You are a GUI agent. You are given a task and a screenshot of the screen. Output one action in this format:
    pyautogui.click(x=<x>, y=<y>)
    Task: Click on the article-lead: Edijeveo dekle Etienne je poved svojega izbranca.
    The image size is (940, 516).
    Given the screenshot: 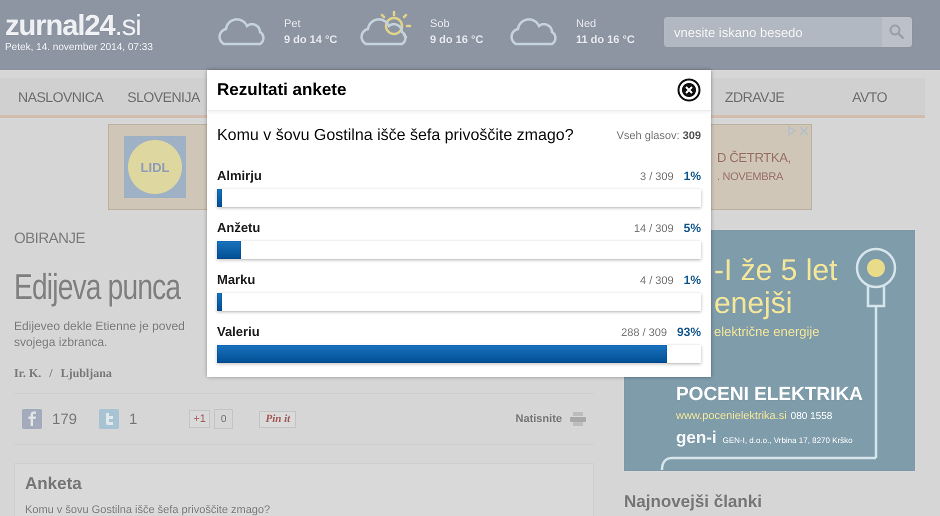 What is the action you would take?
    pyautogui.click(x=99, y=334)
    